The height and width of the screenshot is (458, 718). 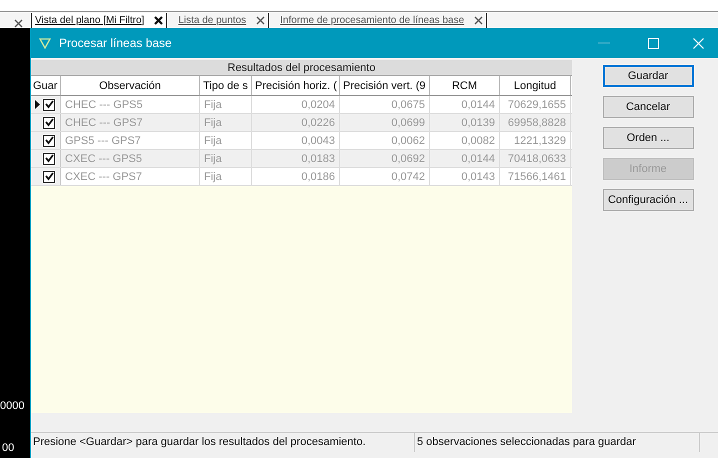 What do you see at coordinates (296, 140) in the screenshot?
I see `table-cell: 0,0043` at bounding box center [296, 140].